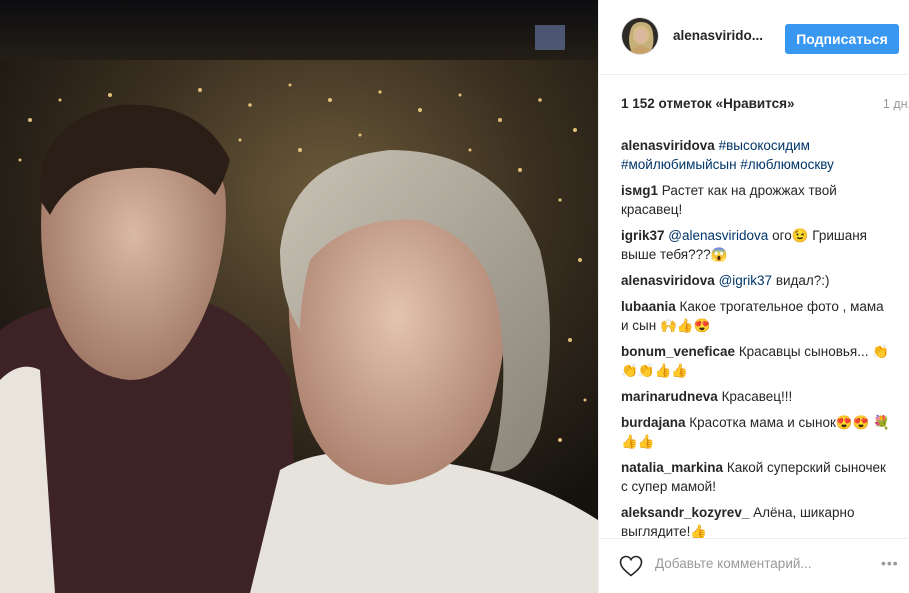  I want to click on comment: alenasviridova @igrik37 видал?:), so click(756, 280).